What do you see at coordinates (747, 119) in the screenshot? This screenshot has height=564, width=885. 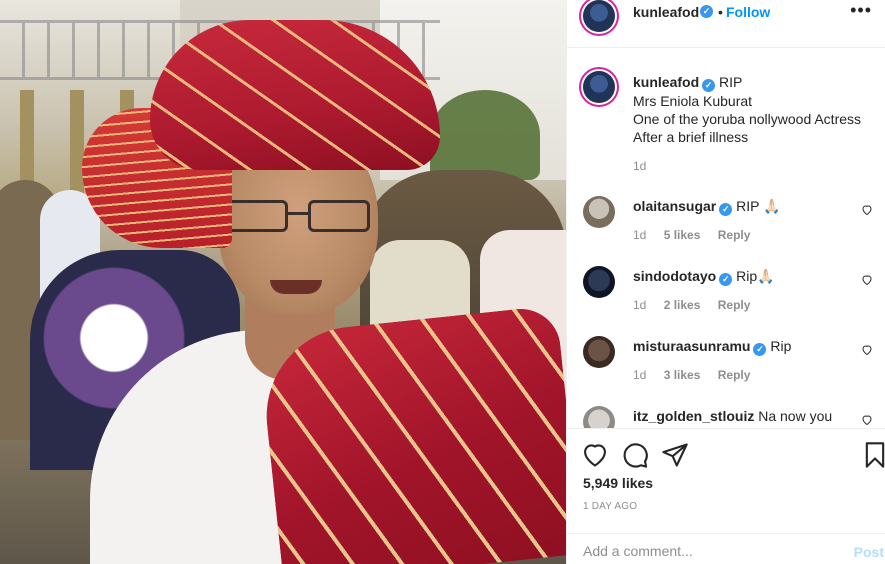 I see `caption-line-3: One of the yoruba nollywood Actress` at bounding box center [747, 119].